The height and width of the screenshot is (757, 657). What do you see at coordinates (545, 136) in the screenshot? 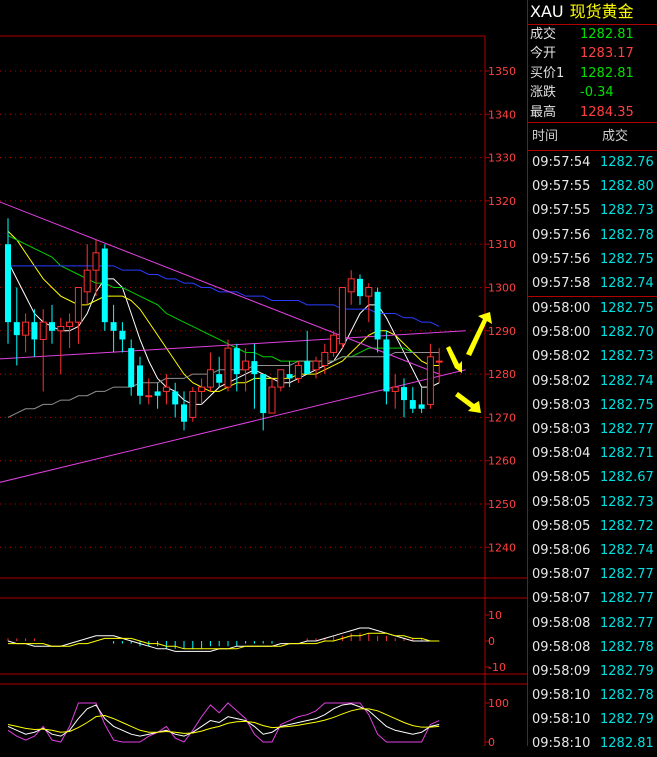
I see `ticks-time-header: 时间` at bounding box center [545, 136].